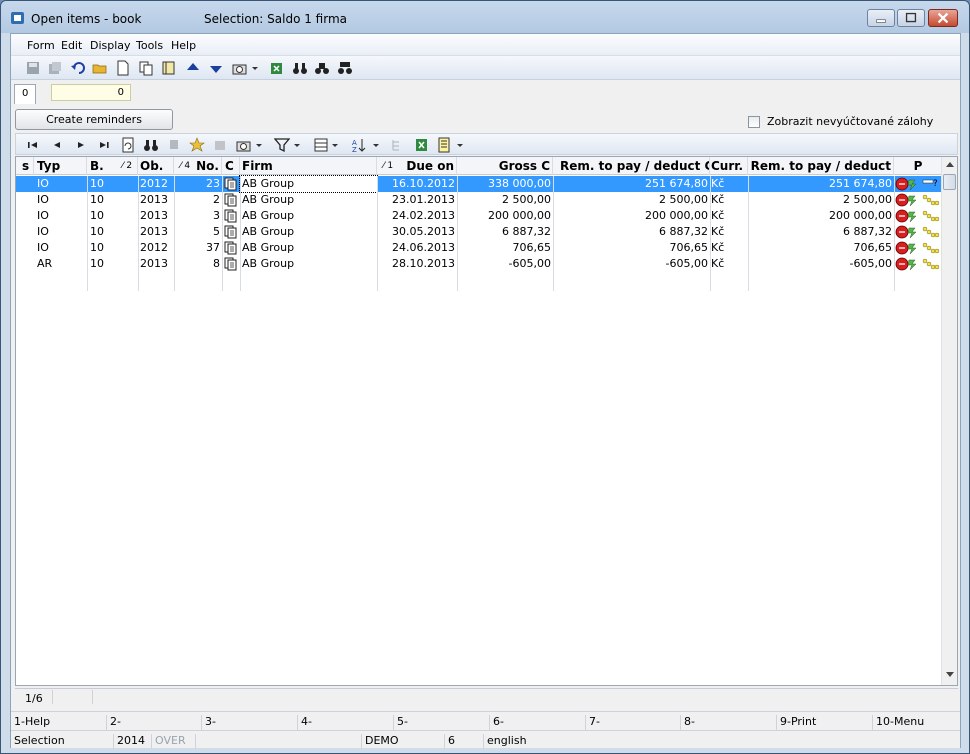 This screenshot has height=754, width=970. Describe the element at coordinates (151, 145) in the screenshot. I see `search-icon` at that location.